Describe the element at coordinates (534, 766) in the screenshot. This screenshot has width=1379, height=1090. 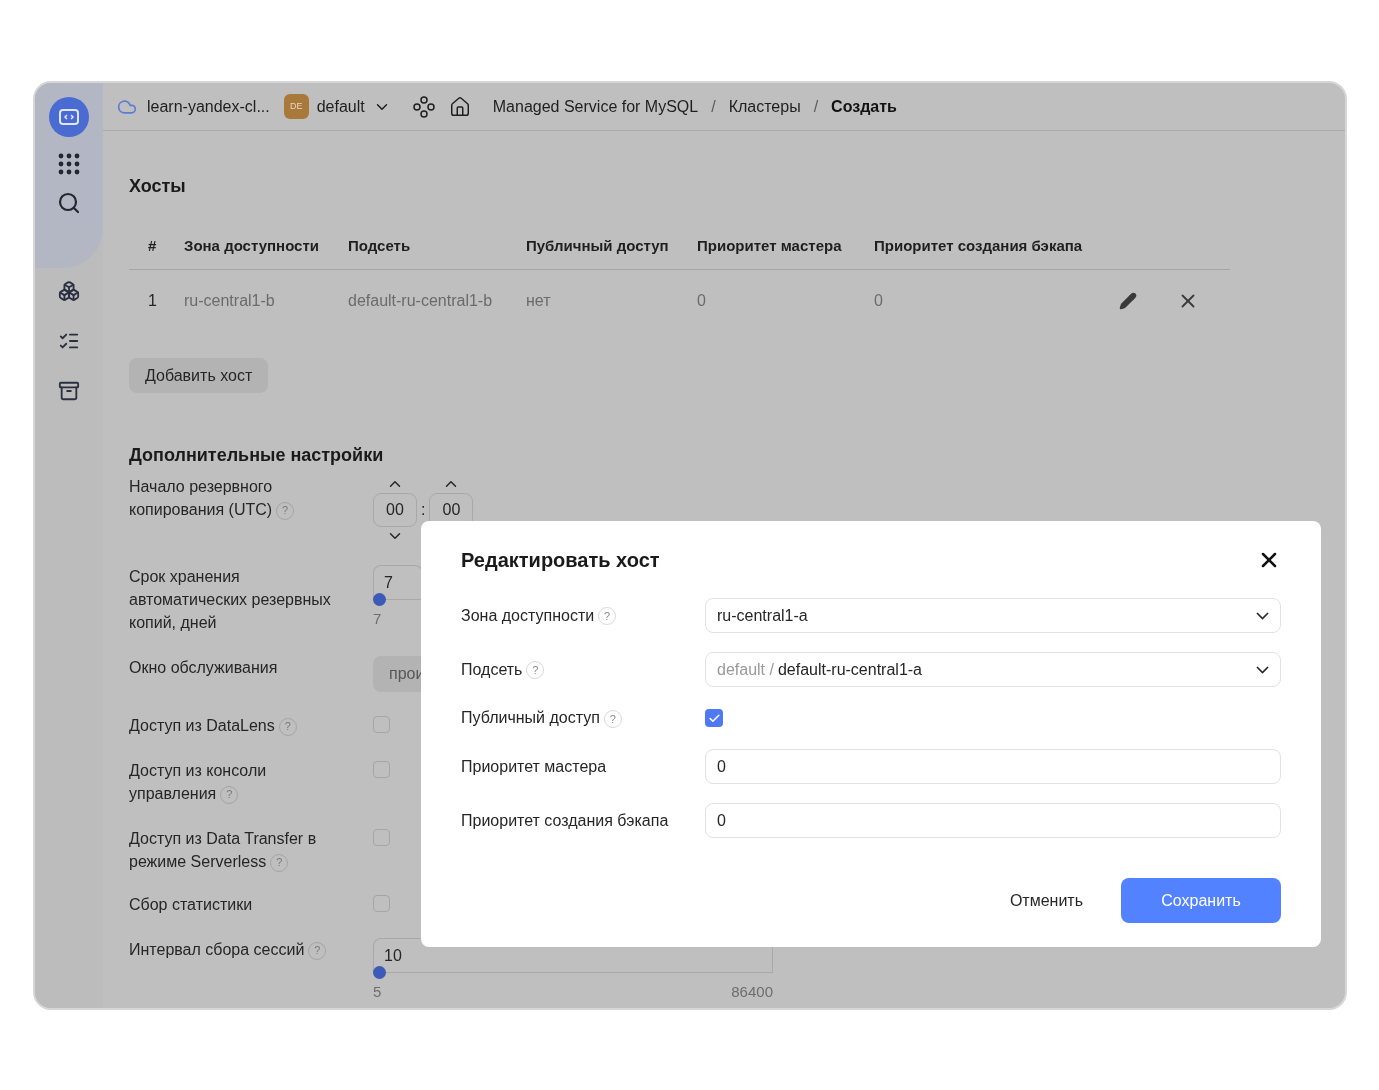
I see `field-label: Приоритет мастера` at that location.